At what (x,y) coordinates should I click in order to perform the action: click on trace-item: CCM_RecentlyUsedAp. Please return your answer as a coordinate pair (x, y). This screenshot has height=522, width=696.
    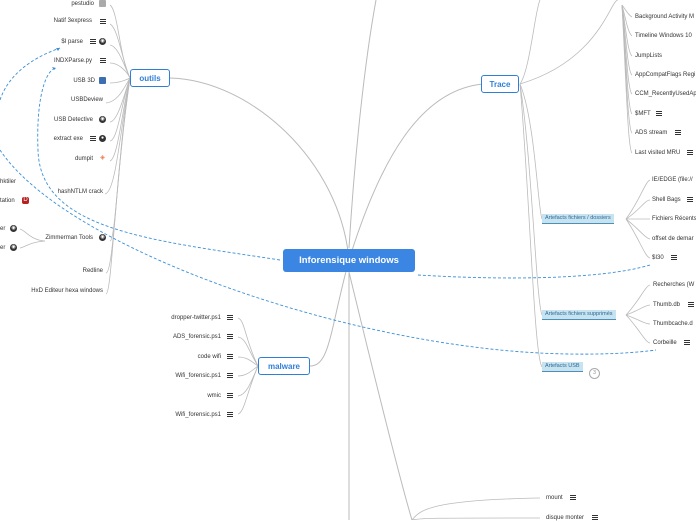
    Looking at the image, I should click on (665, 94).